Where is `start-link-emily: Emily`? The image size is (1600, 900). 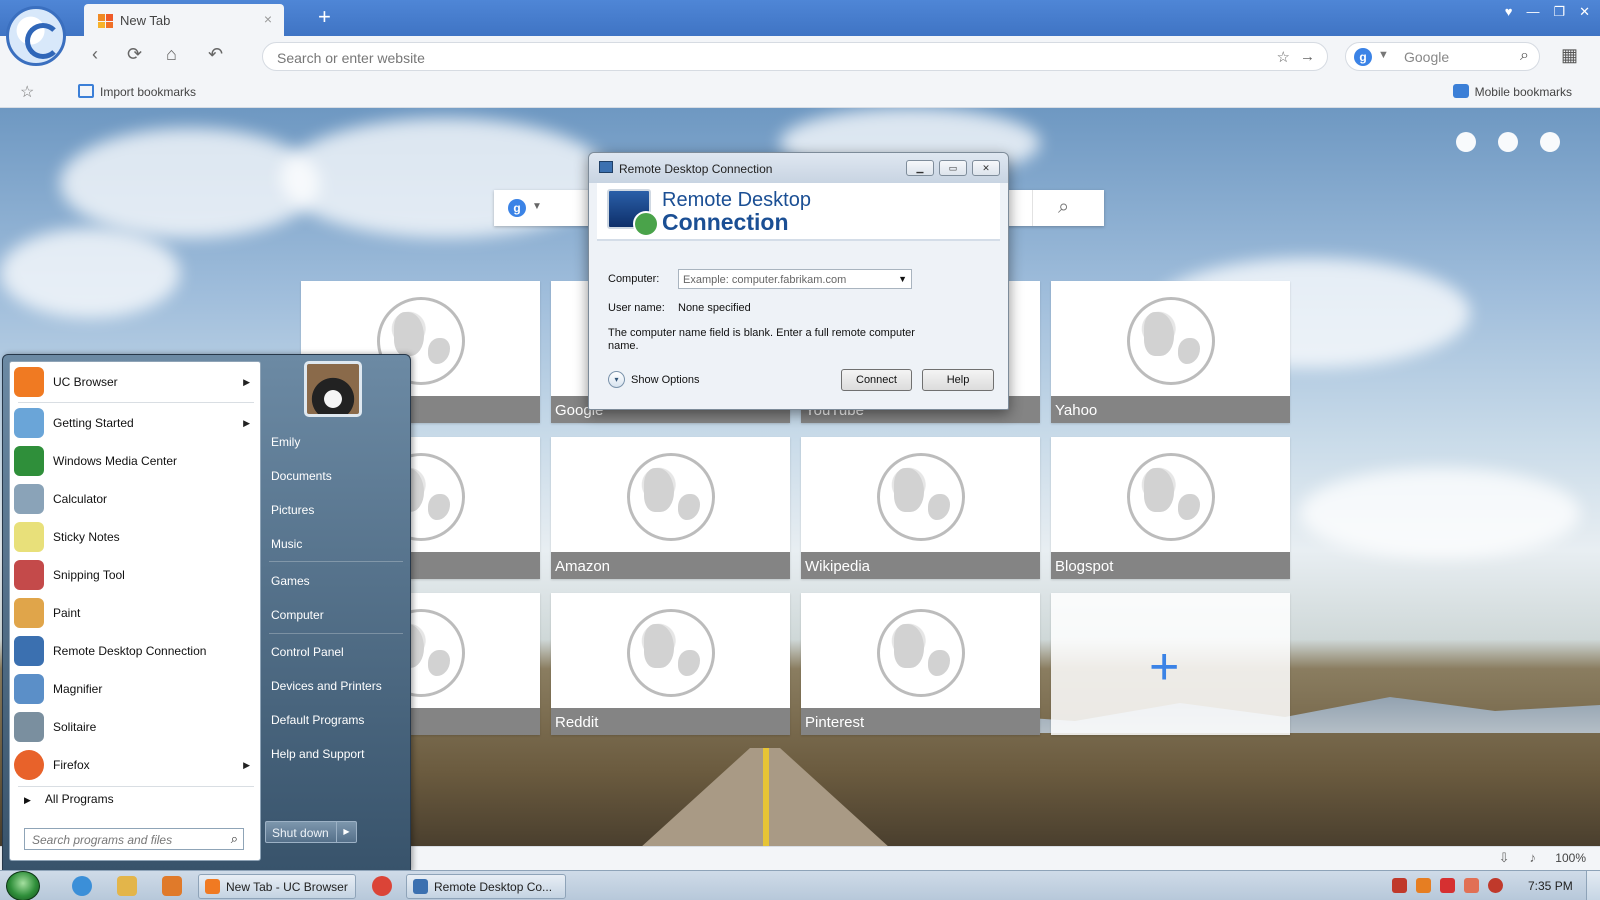 start-link-emily: Emily is located at coordinates (285, 442).